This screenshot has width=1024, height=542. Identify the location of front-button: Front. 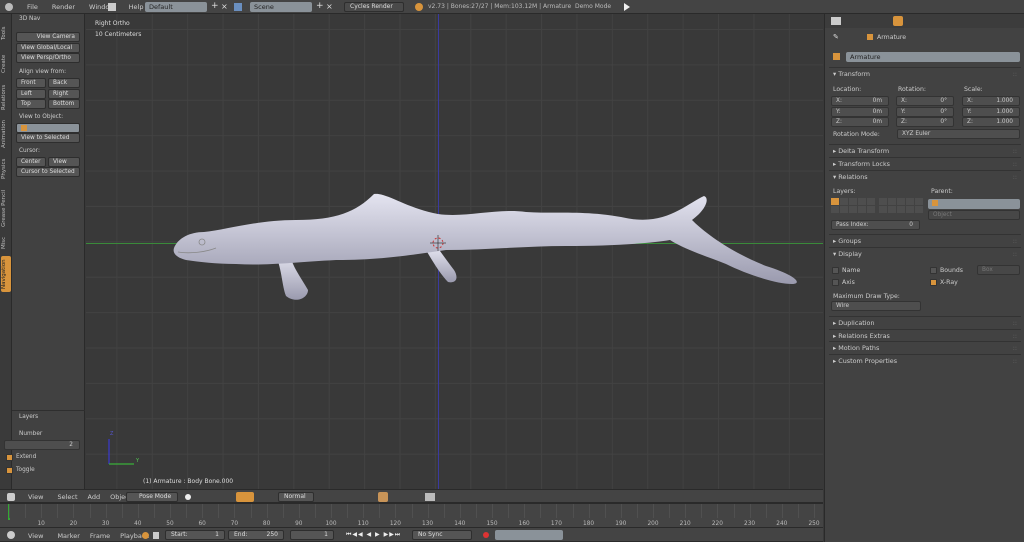
(31, 83).